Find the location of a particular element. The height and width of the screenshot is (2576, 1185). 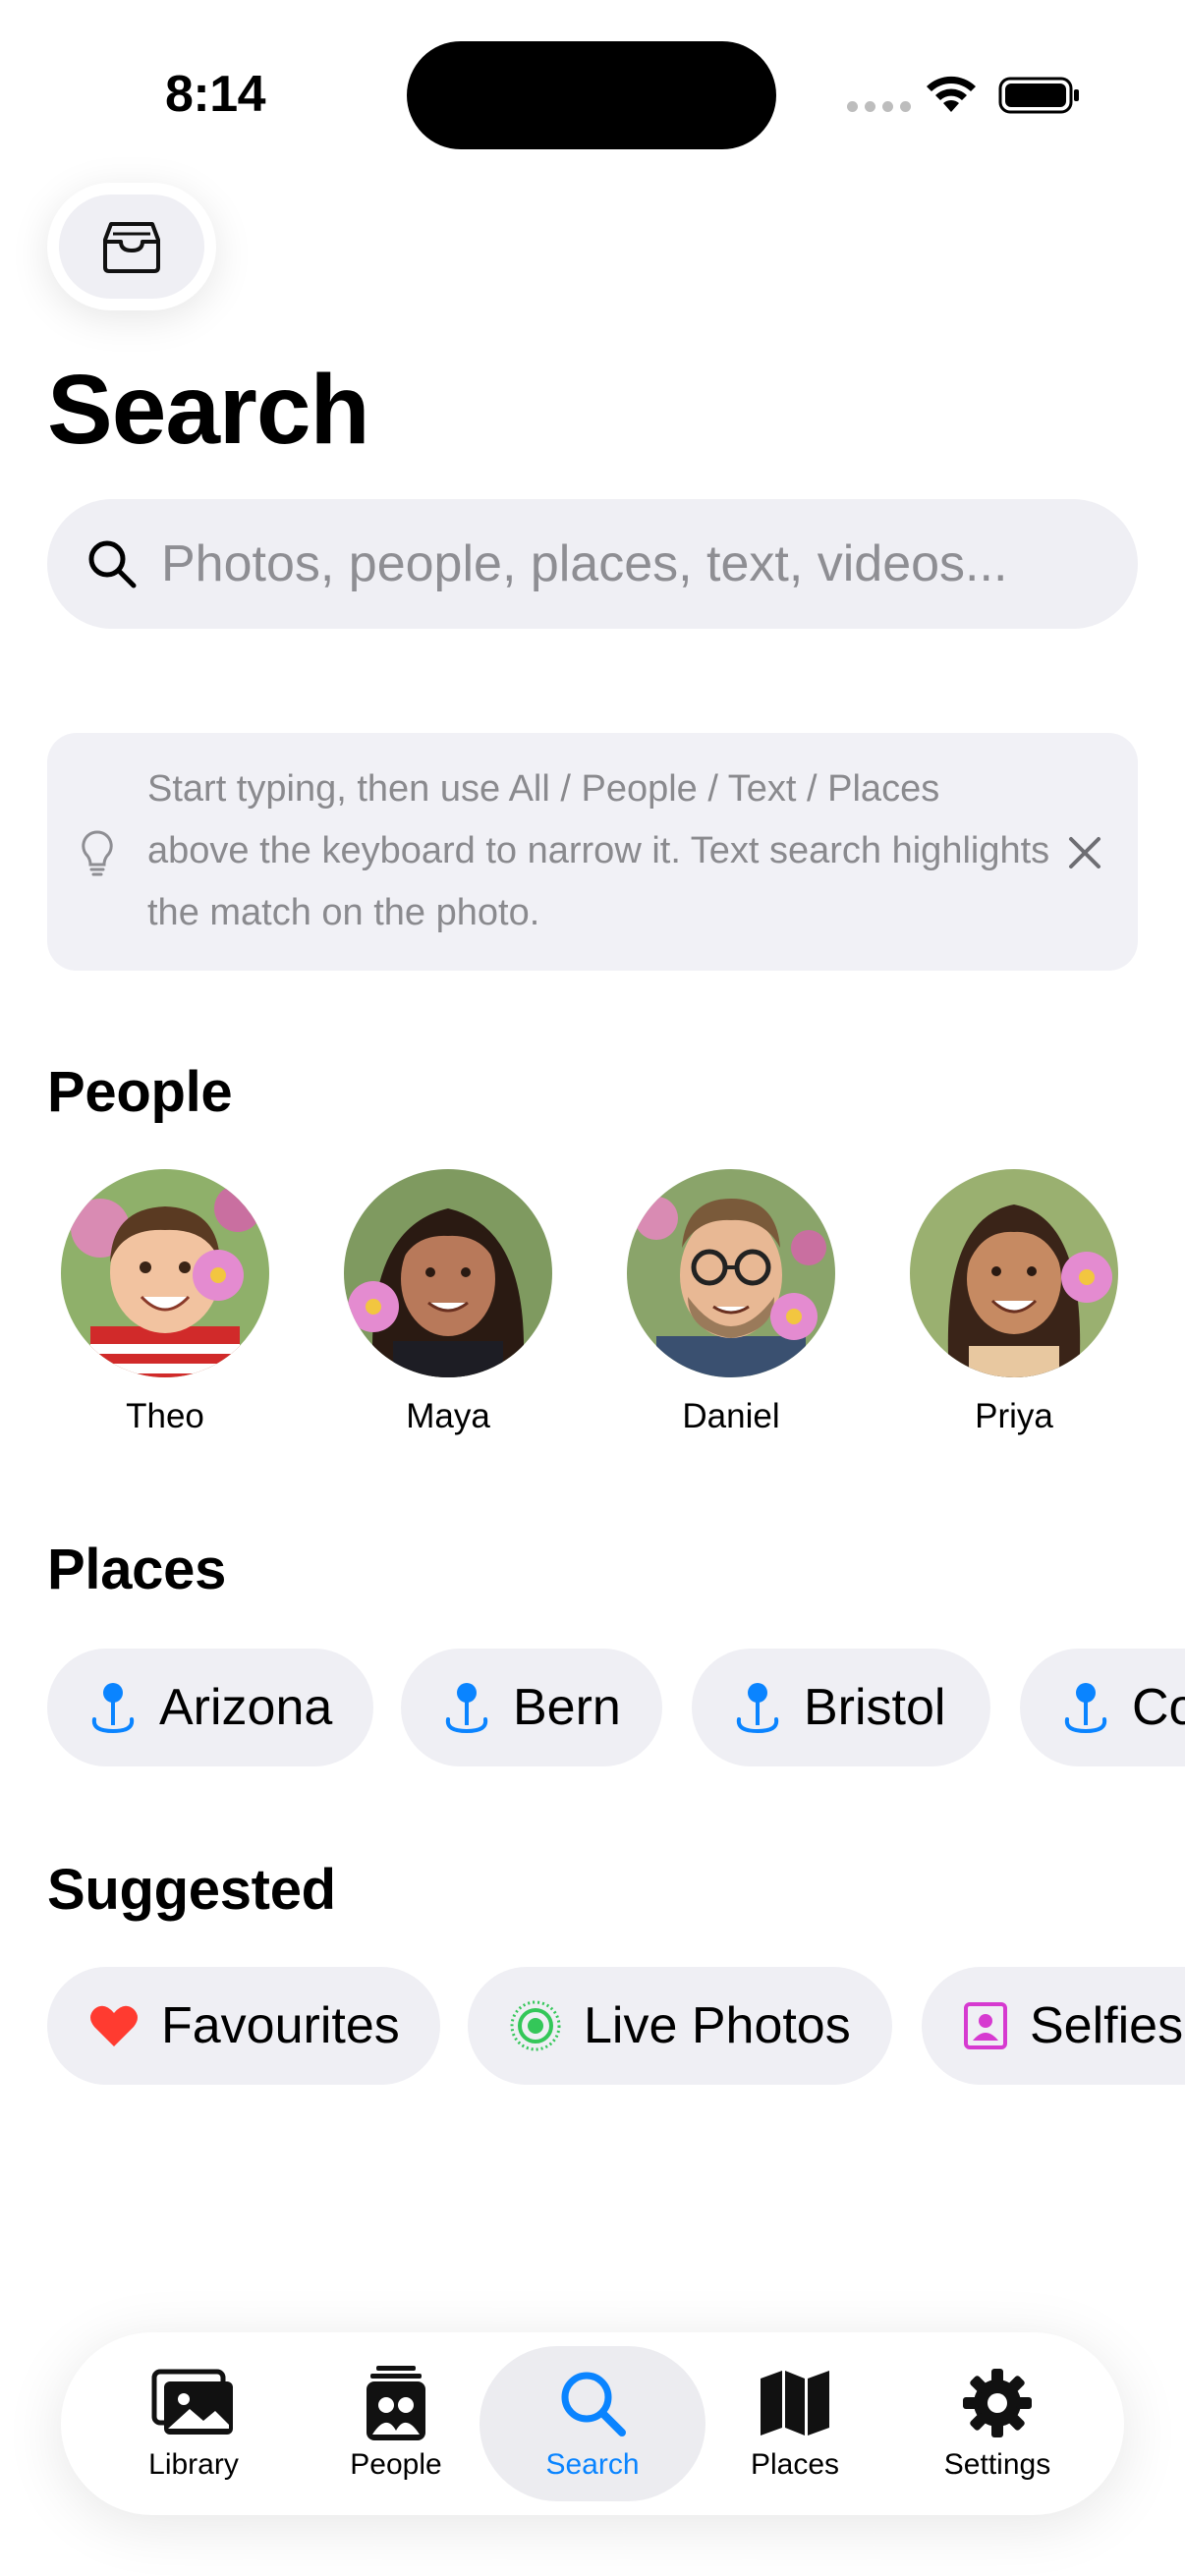

magnifier-icon is located at coordinates (113, 564).